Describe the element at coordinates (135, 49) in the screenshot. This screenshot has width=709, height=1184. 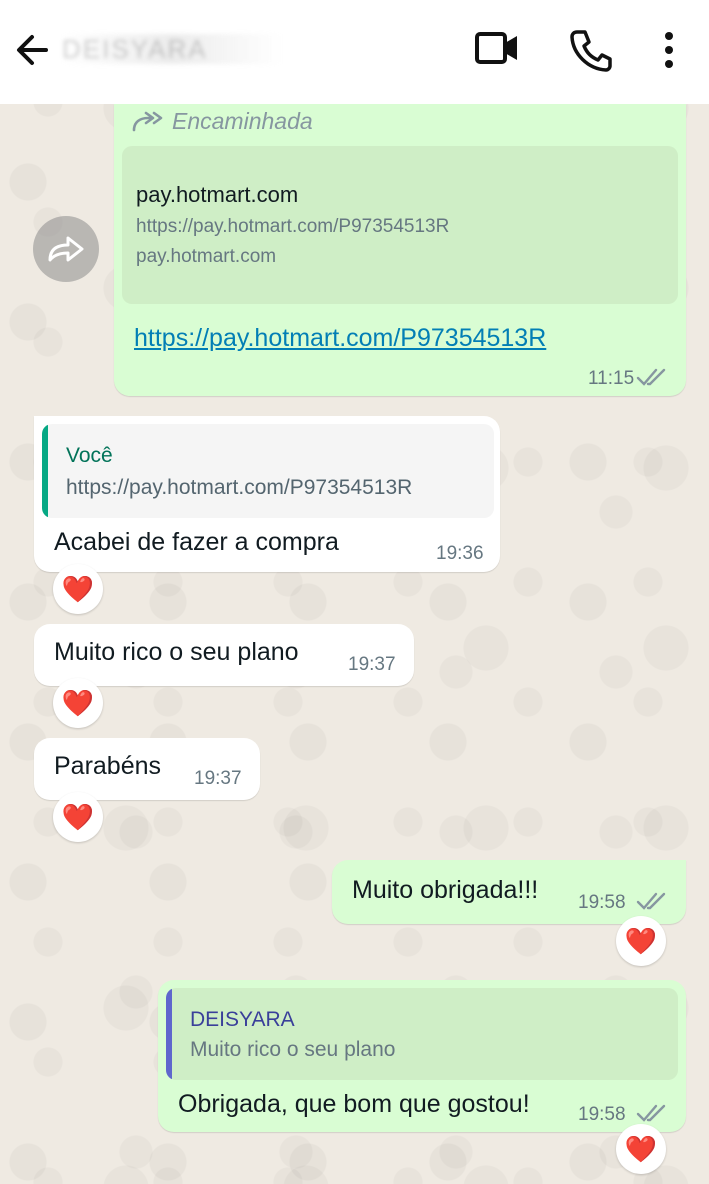
I see `contact-name-text: DEISYARA` at that location.